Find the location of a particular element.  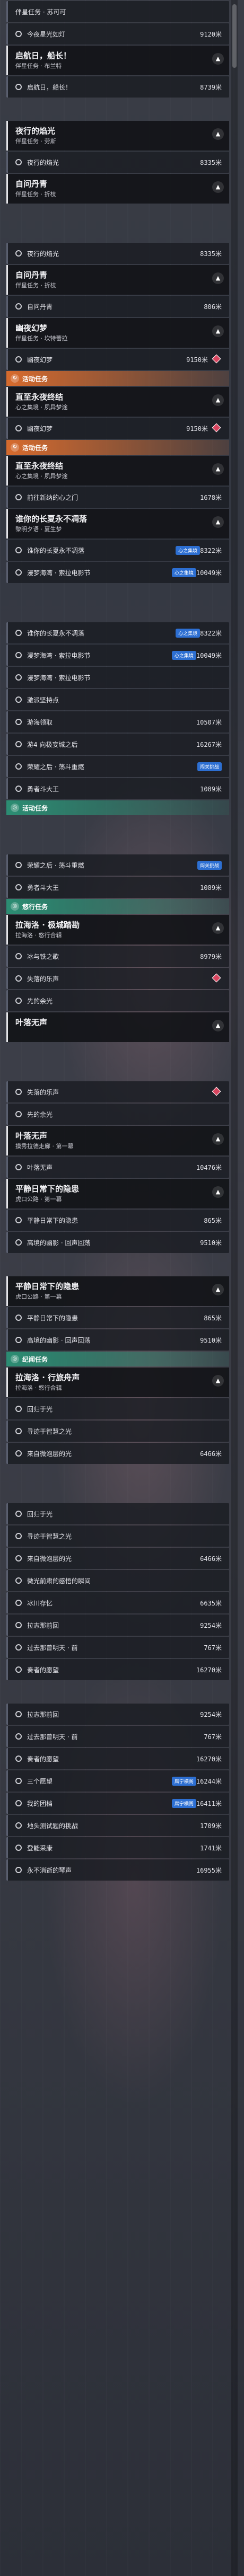

step-circle-icon is located at coordinates (19, 1803).